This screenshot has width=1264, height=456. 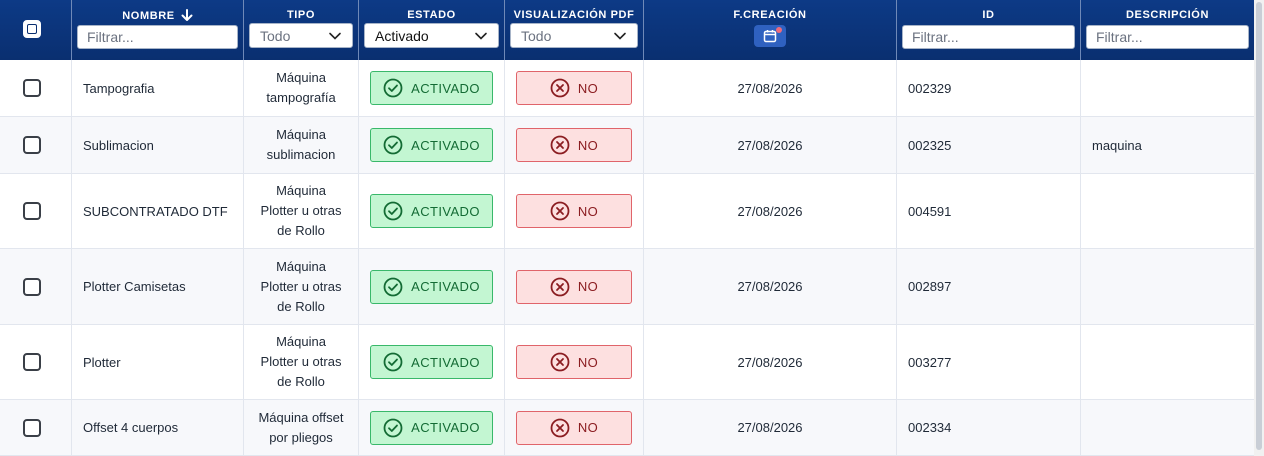 I want to click on header-descripcion: DESCRIPCIÓN, so click(x=1167, y=30).